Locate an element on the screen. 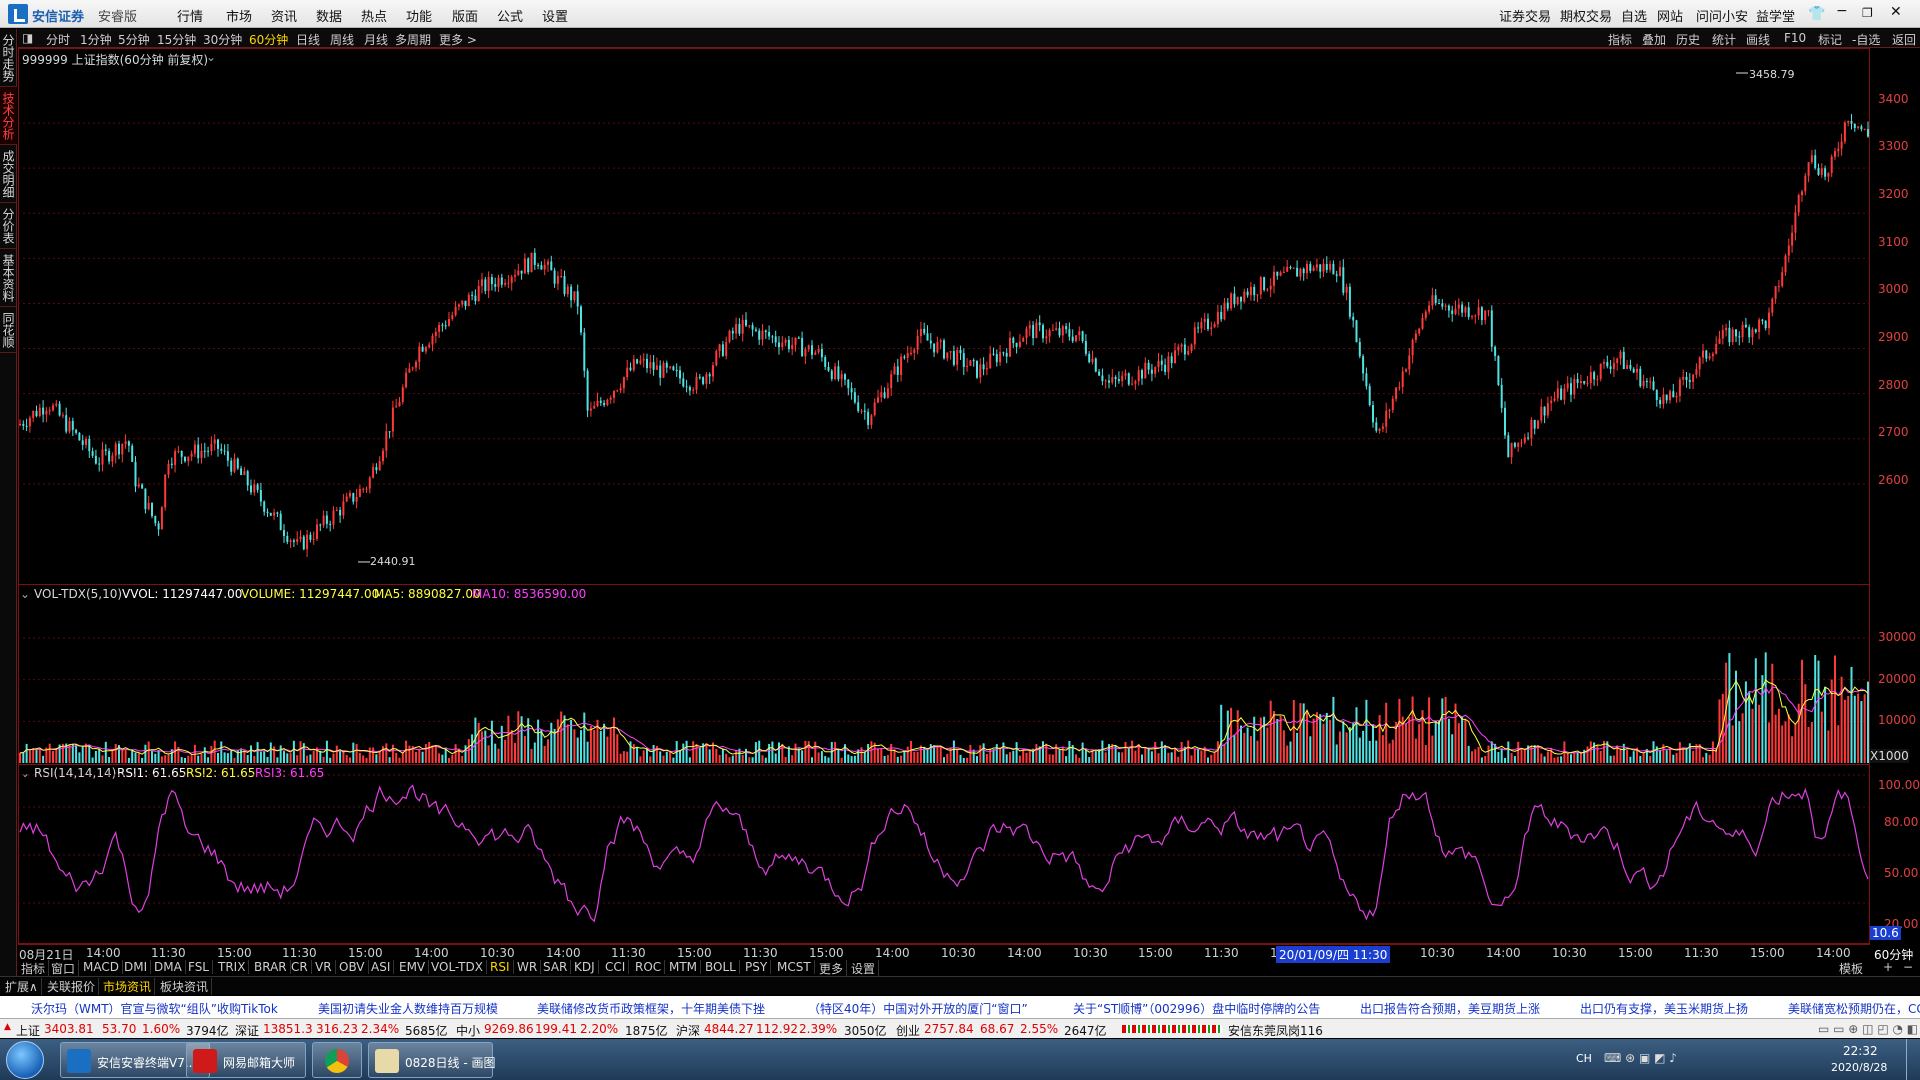 This screenshot has width=1920, height=1080. taskbar-app-mail: 网易邮箱大师 is located at coordinates (246, 1060).